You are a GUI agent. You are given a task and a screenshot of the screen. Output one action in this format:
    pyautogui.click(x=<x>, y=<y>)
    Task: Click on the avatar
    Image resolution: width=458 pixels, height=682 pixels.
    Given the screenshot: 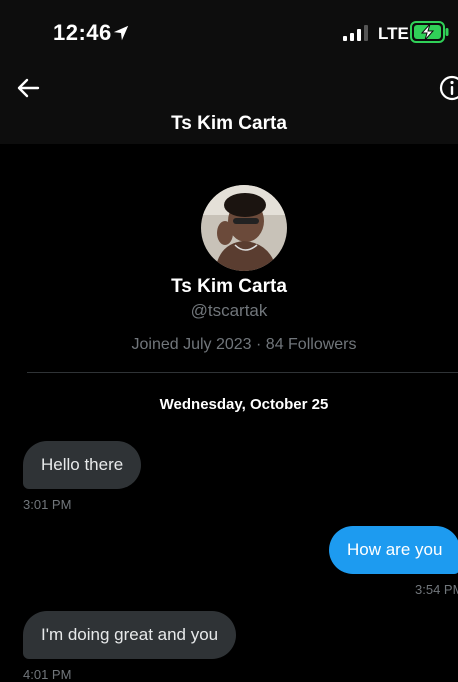 What is the action you would take?
    pyautogui.click(x=244, y=228)
    